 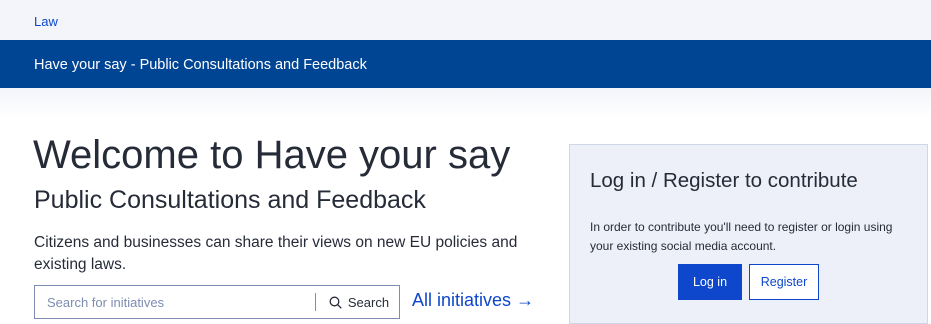 What do you see at coordinates (465, 20) in the screenshot?
I see `top-breadcrumb-bar: Law` at bounding box center [465, 20].